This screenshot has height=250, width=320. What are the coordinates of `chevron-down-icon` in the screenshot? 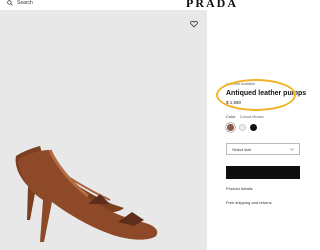 It's located at (292, 149).